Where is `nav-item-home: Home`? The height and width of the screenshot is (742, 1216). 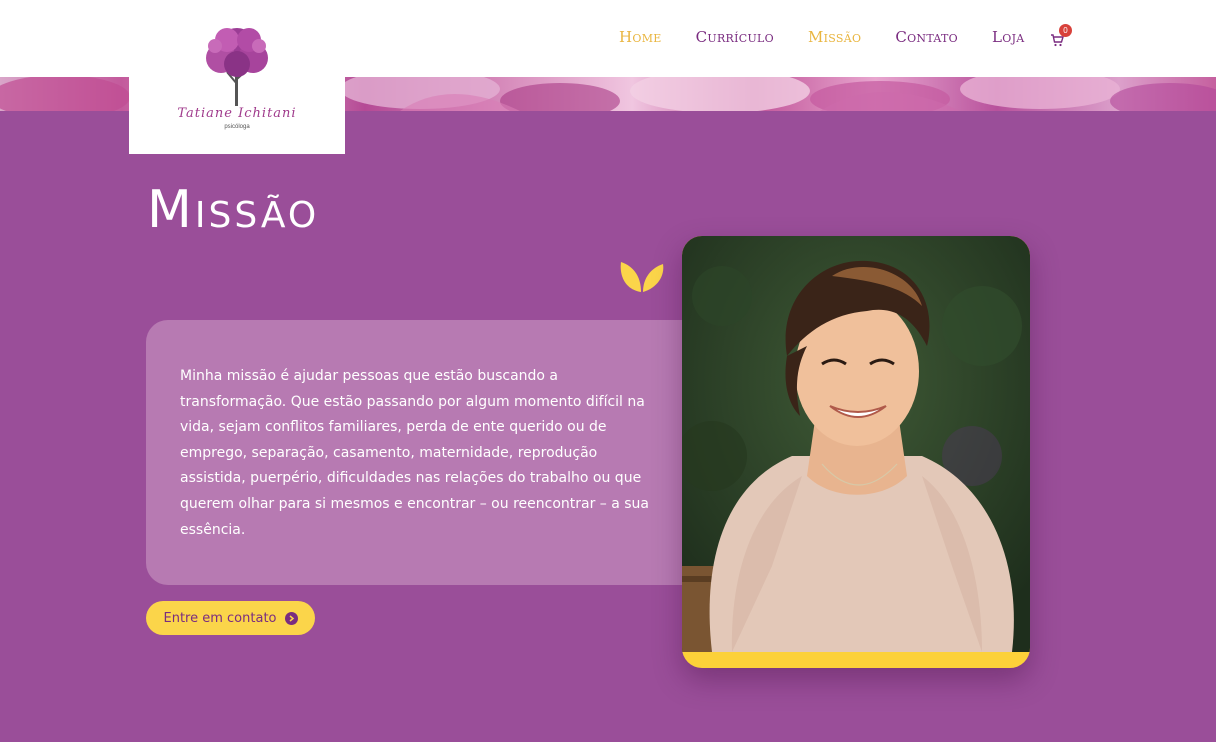 nav-item-home: Home is located at coordinates (640, 37).